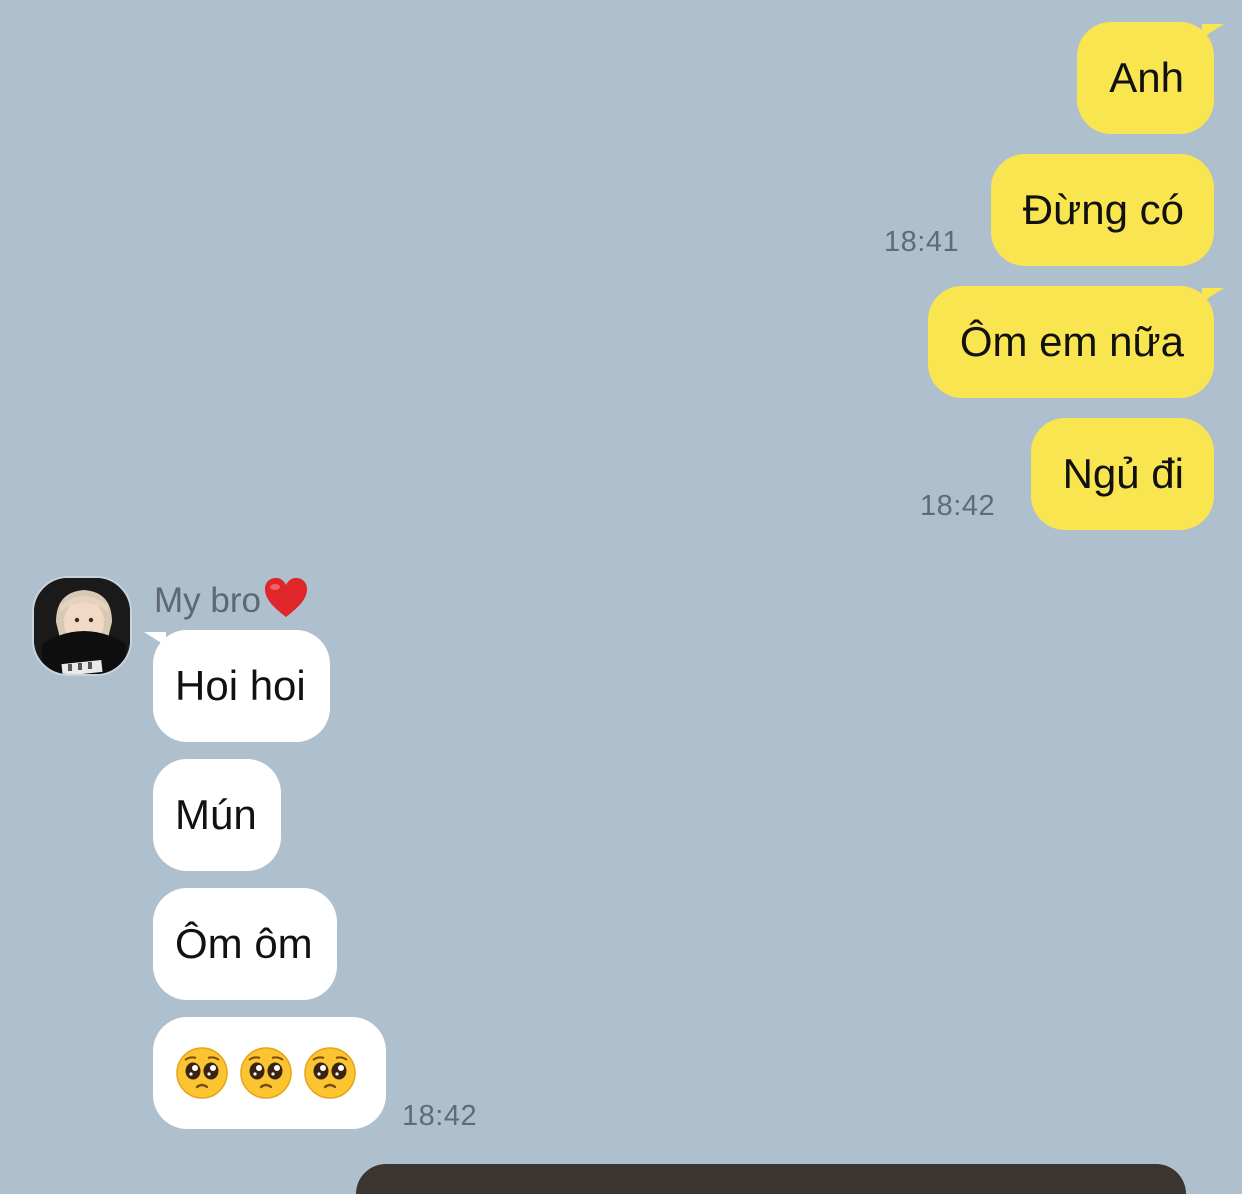  I want to click on emoji-row, so click(268, 1073).